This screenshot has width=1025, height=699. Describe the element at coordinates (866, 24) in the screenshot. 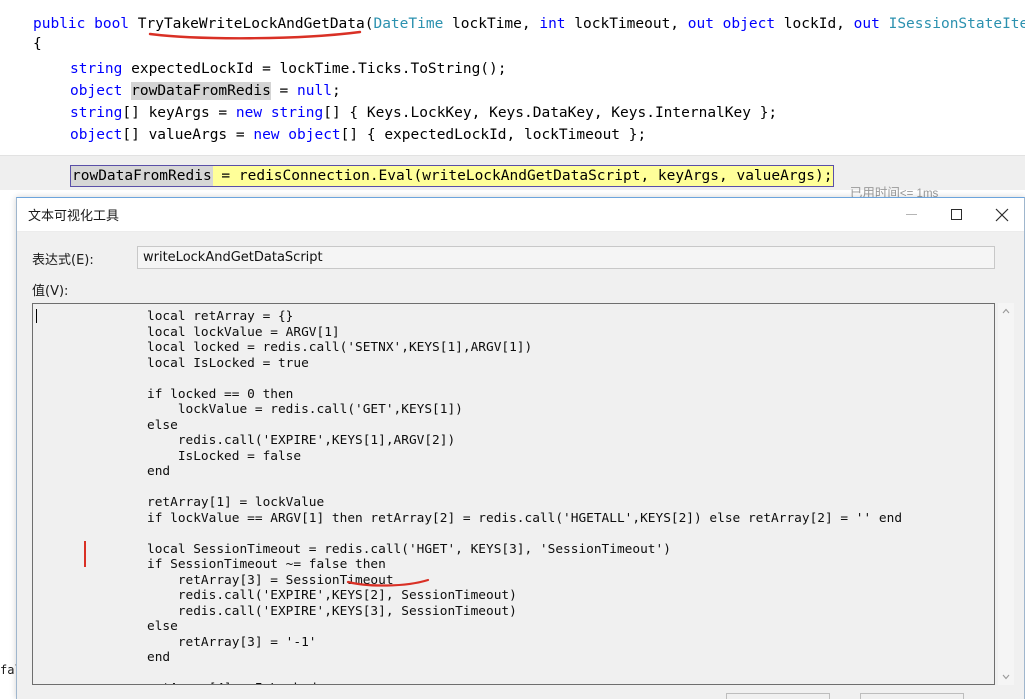

I see `code-token: out` at that location.